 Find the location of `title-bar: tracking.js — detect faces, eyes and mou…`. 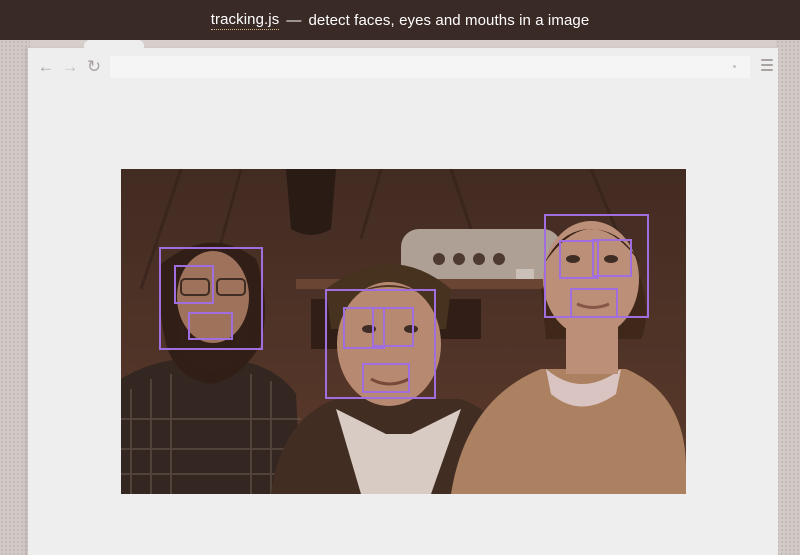

title-bar: tracking.js — detect faces, eyes and mou… is located at coordinates (400, 20).